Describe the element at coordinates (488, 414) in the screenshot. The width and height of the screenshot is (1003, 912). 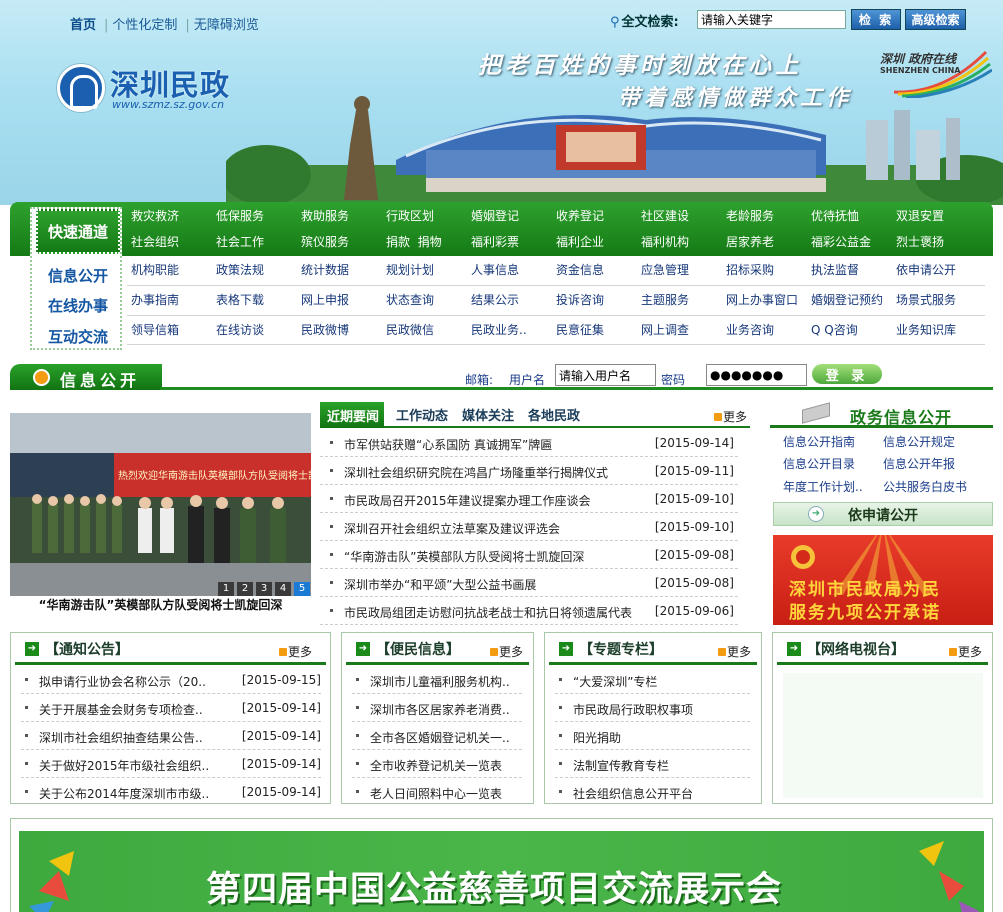
I see `tab-media-focus: 媒体关注` at that location.